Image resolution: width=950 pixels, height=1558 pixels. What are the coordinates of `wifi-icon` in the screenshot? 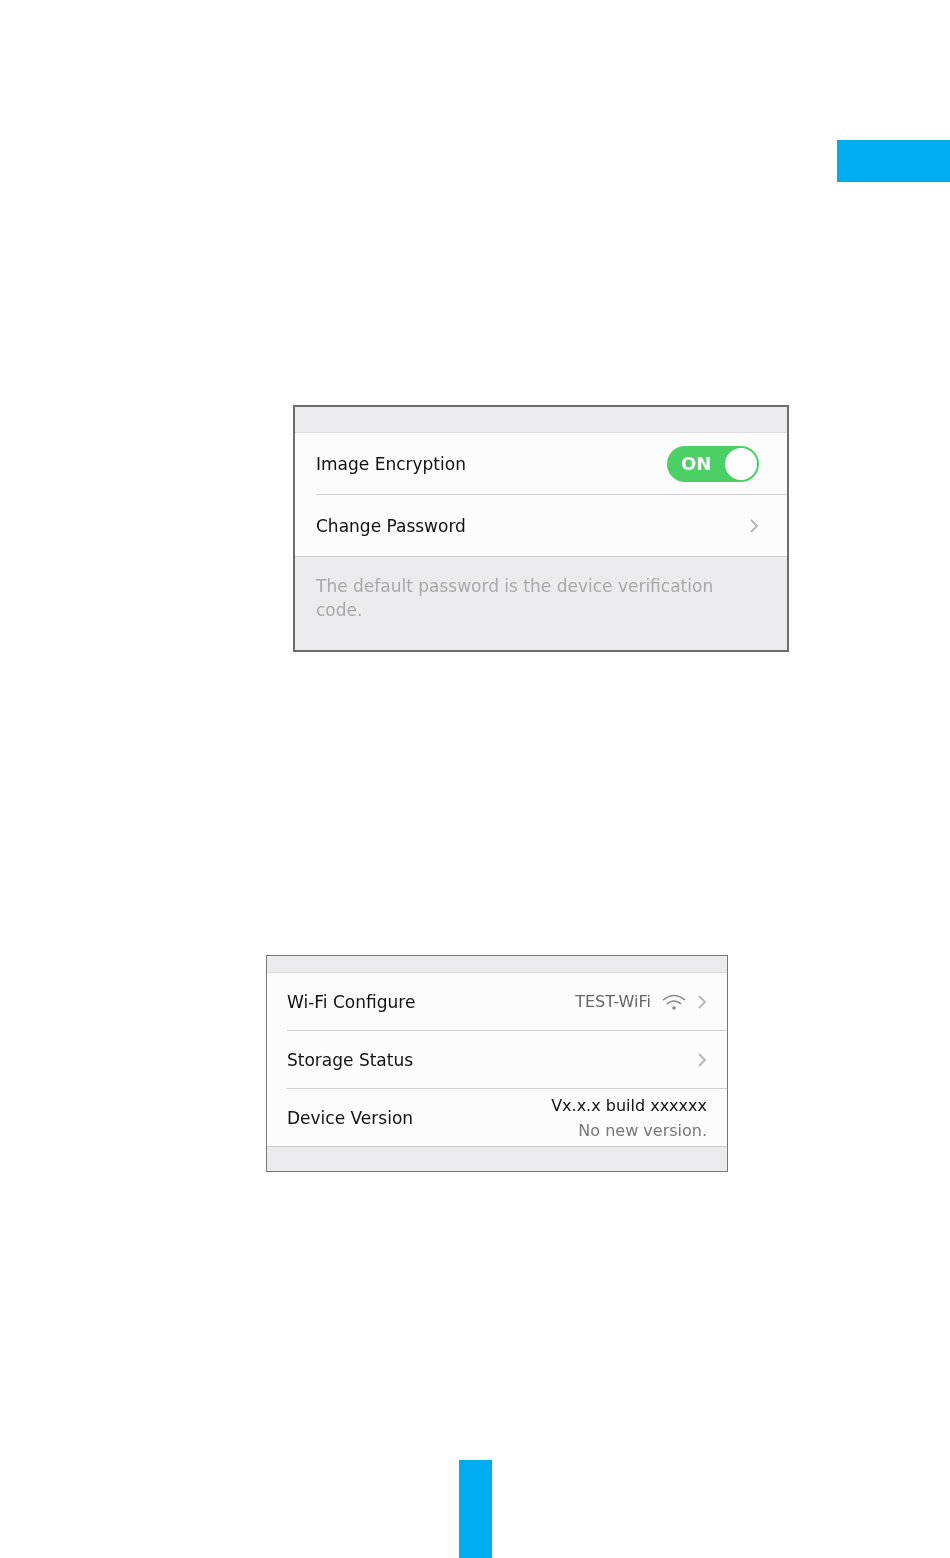 It's located at (674, 1001).